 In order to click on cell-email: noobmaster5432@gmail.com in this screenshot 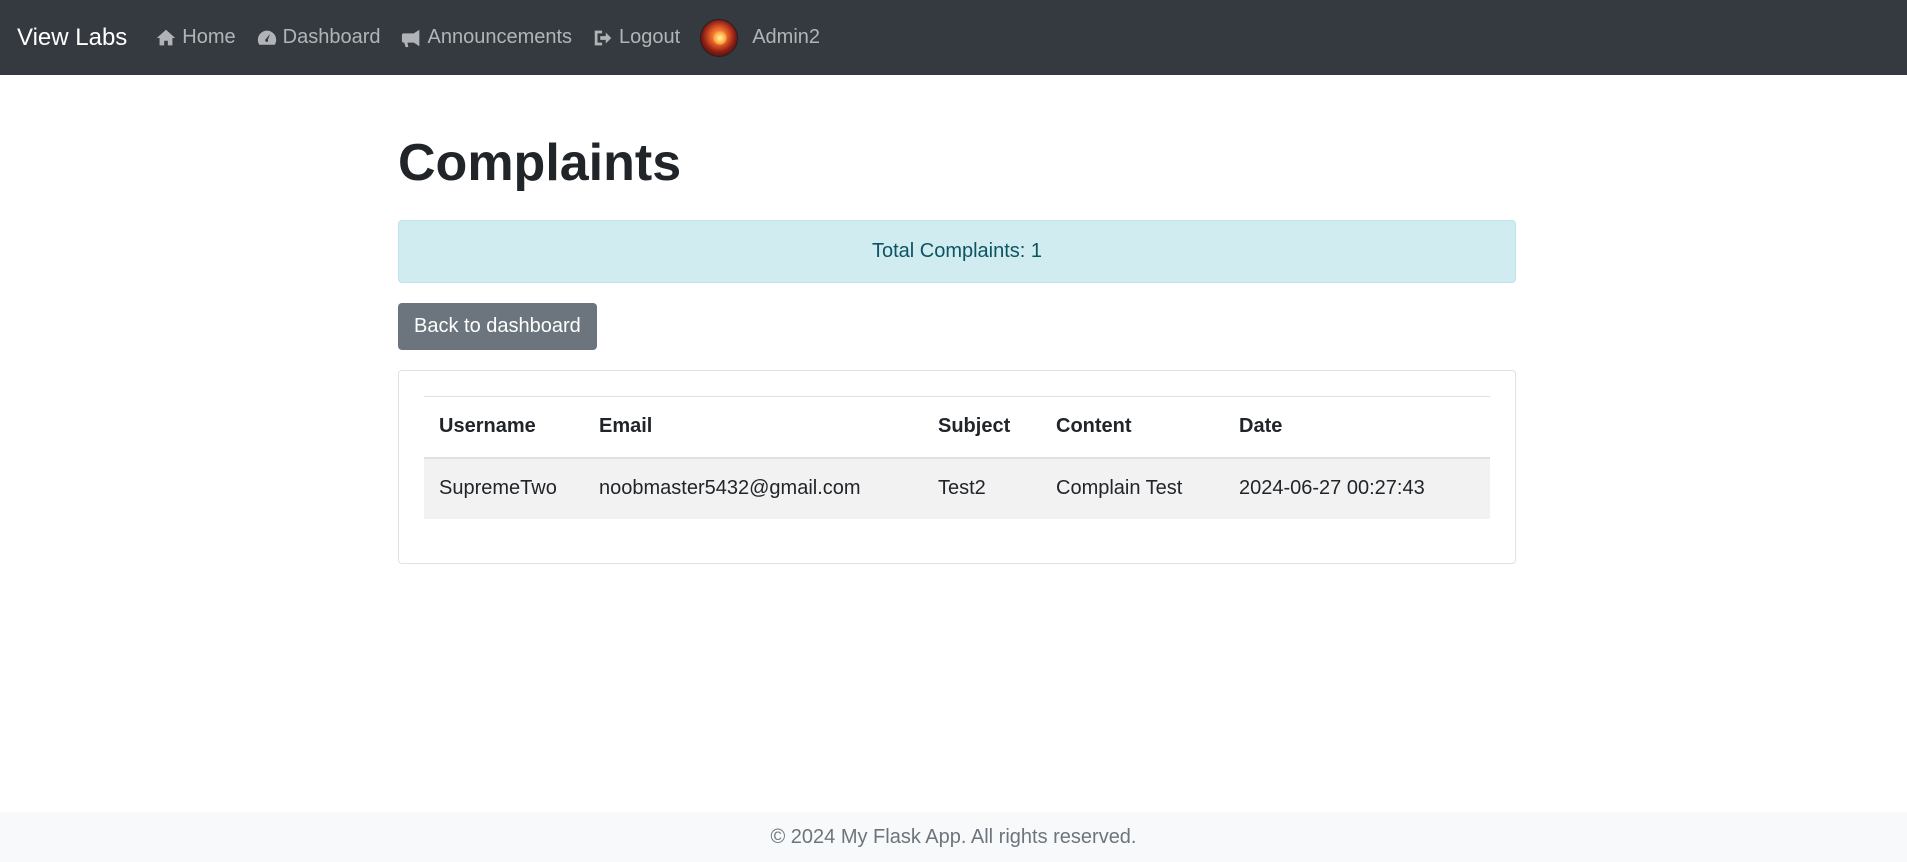, I will do `click(753, 488)`.